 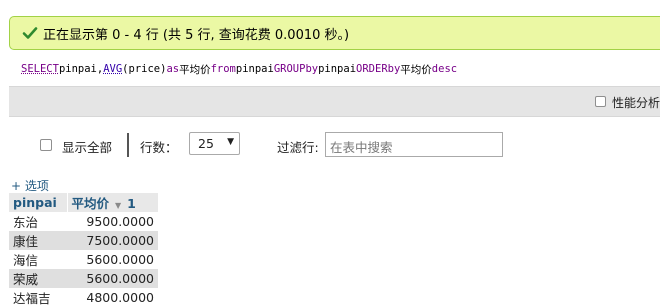 What do you see at coordinates (144, 69) in the screenshot?
I see `sql-text: (price)` at bounding box center [144, 69].